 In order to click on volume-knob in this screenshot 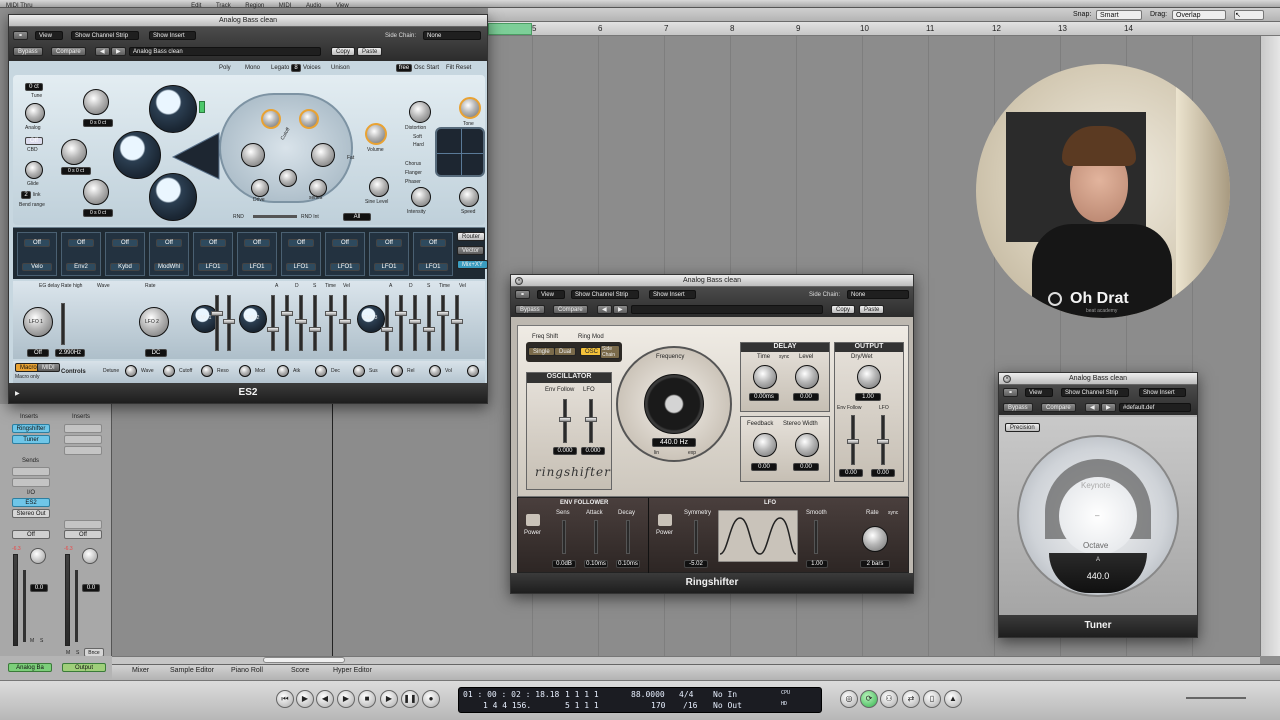, I will do `click(376, 134)`.